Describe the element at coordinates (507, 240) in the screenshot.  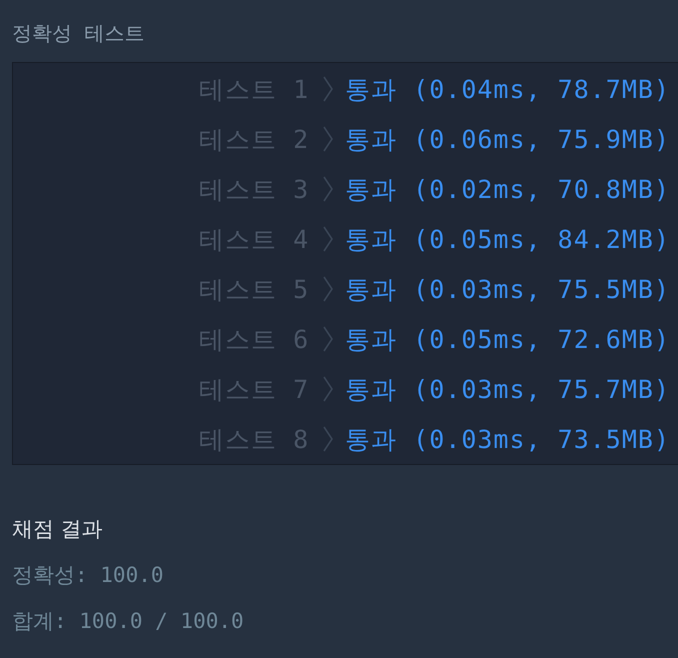
I see `test-result: 통과 (0.05ms, 84.2MB)` at that location.